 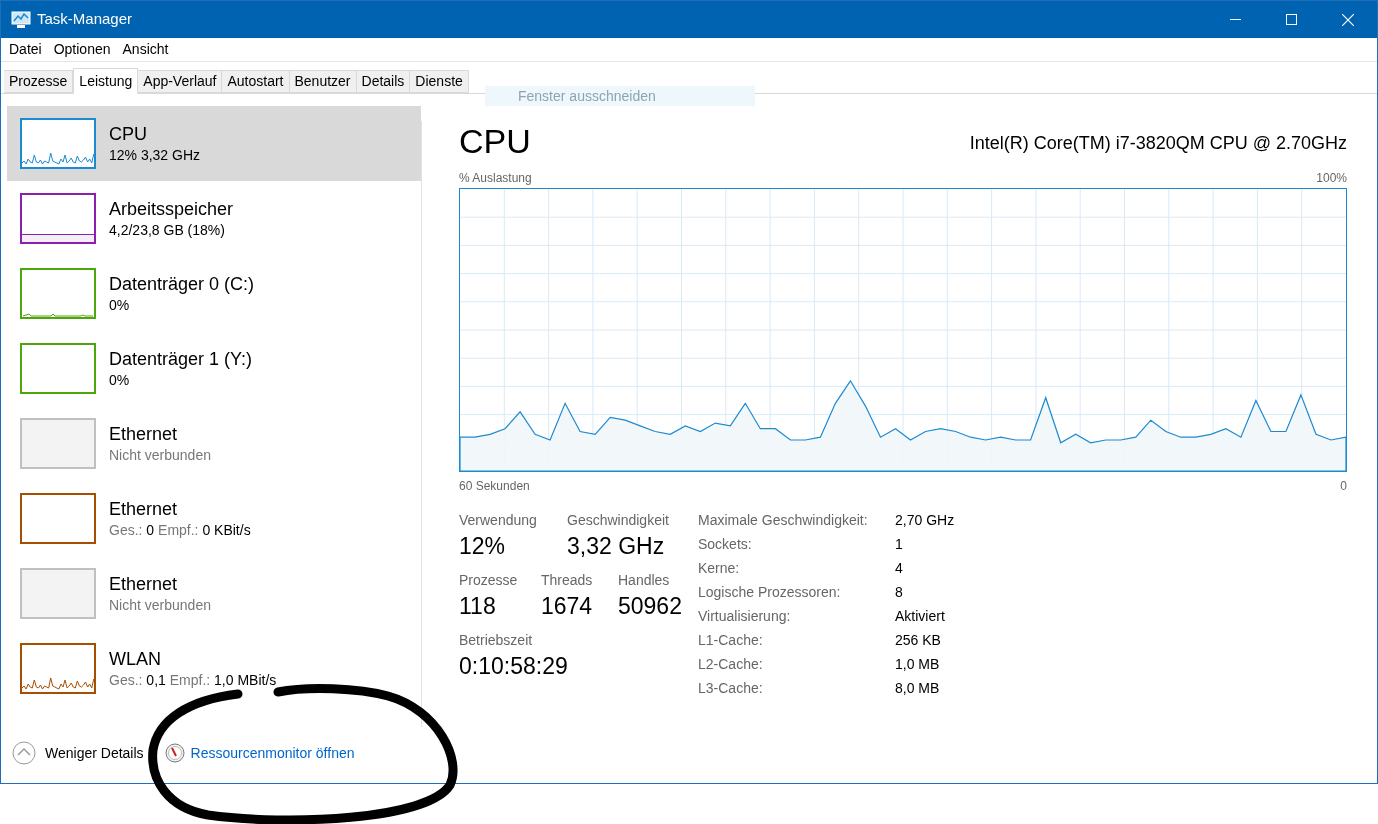 What do you see at coordinates (616, 546) in the screenshot?
I see `stat-value: 3,32 GHz` at bounding box center [616, 546].